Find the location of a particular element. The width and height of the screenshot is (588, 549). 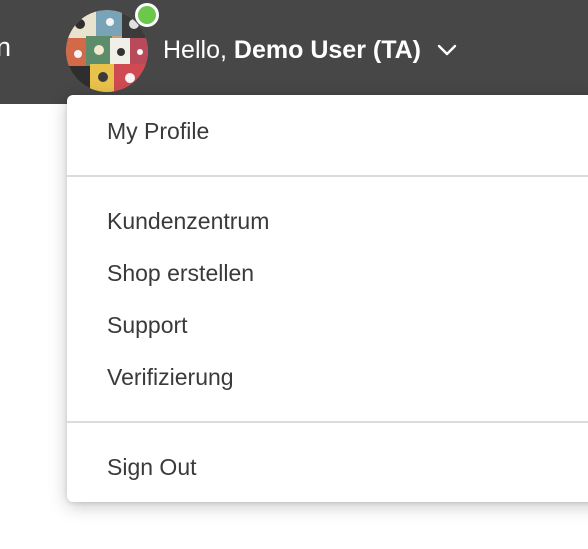

online-status-indicator is located at coordinates (147, 15).